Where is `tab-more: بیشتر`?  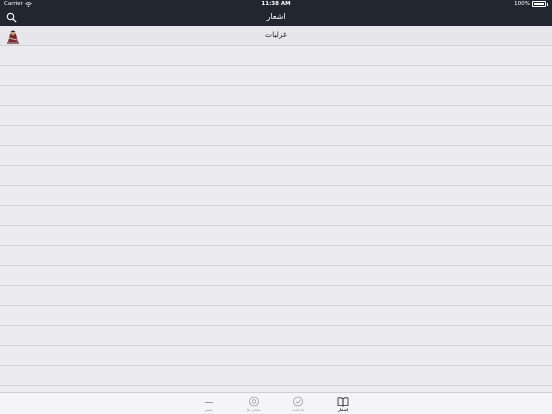
tab-more: بیشتر is located at coordinates (209, 404).